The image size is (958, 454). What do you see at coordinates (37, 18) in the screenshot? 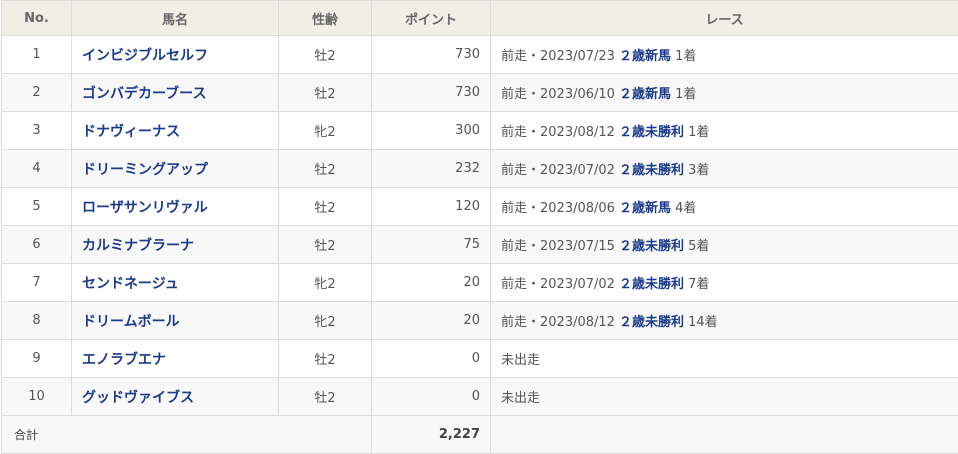
I see `header-no: No.` at bounding box center [37, 18].